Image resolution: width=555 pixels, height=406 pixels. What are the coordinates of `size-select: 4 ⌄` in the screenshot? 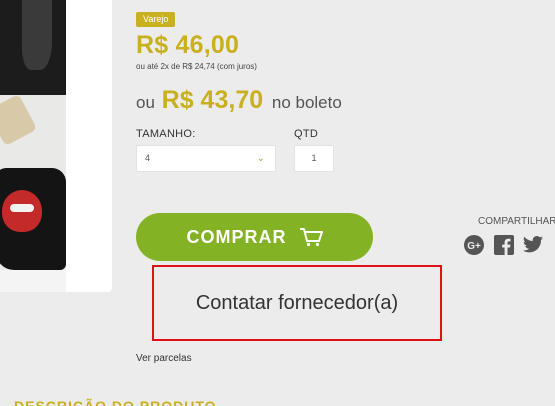 It's located at (206, 158).